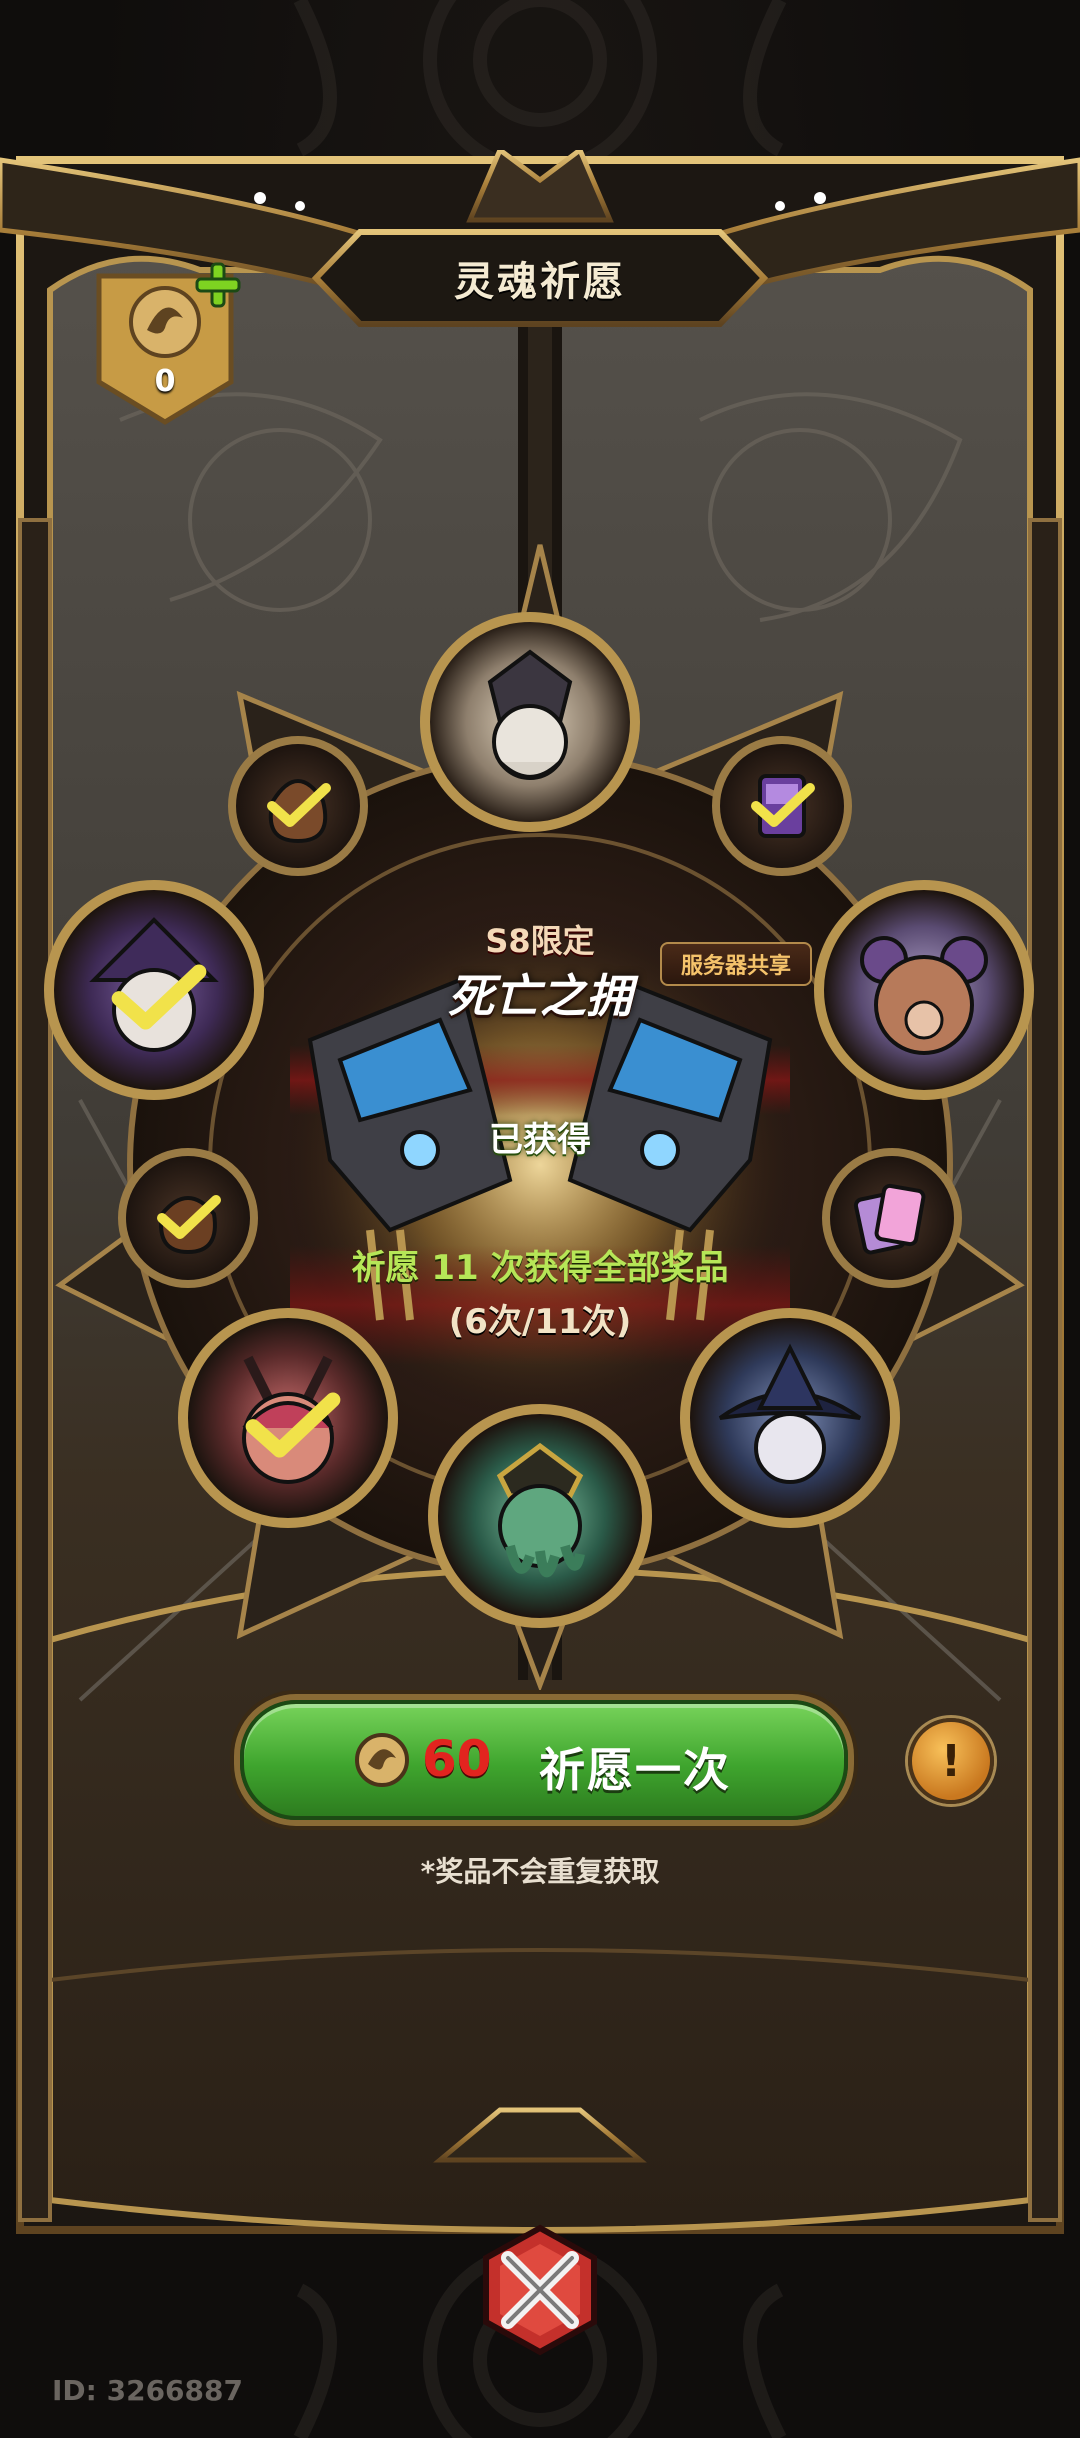 This screenshot has width=1080, height=2438. I want to click on pouch-icon, so click(298, 811).